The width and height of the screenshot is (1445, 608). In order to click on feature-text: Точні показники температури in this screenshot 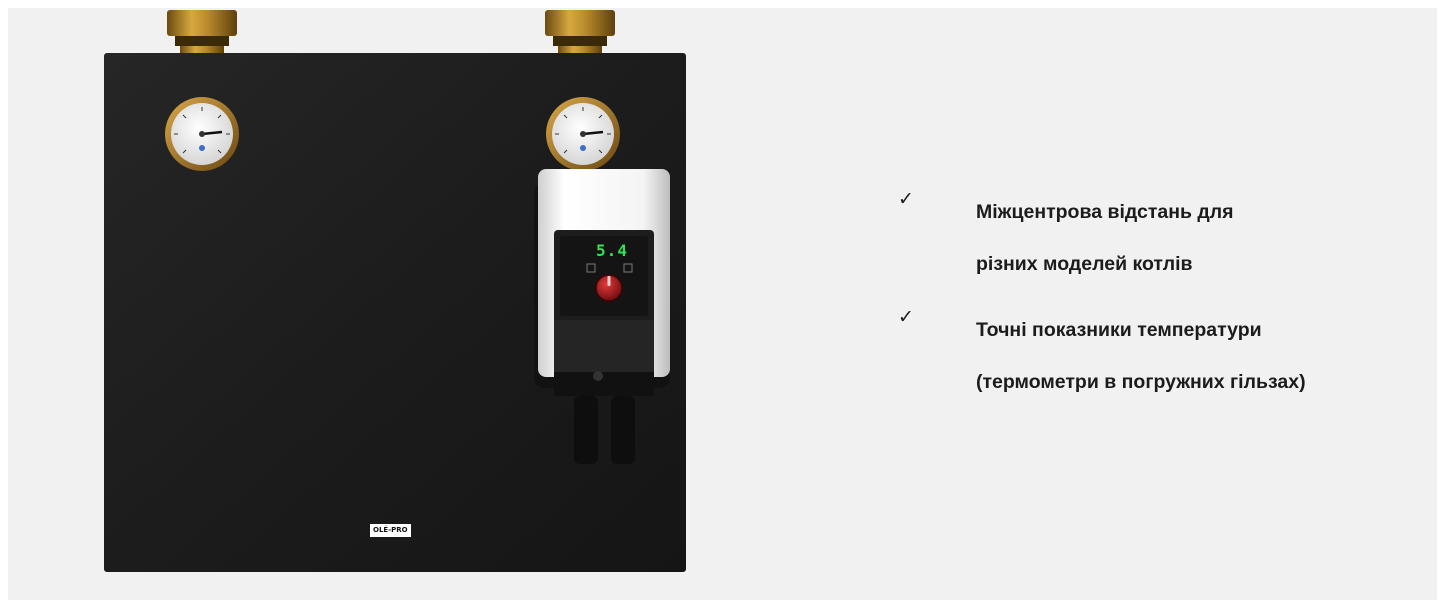, I will do `click(1119, 330)`.